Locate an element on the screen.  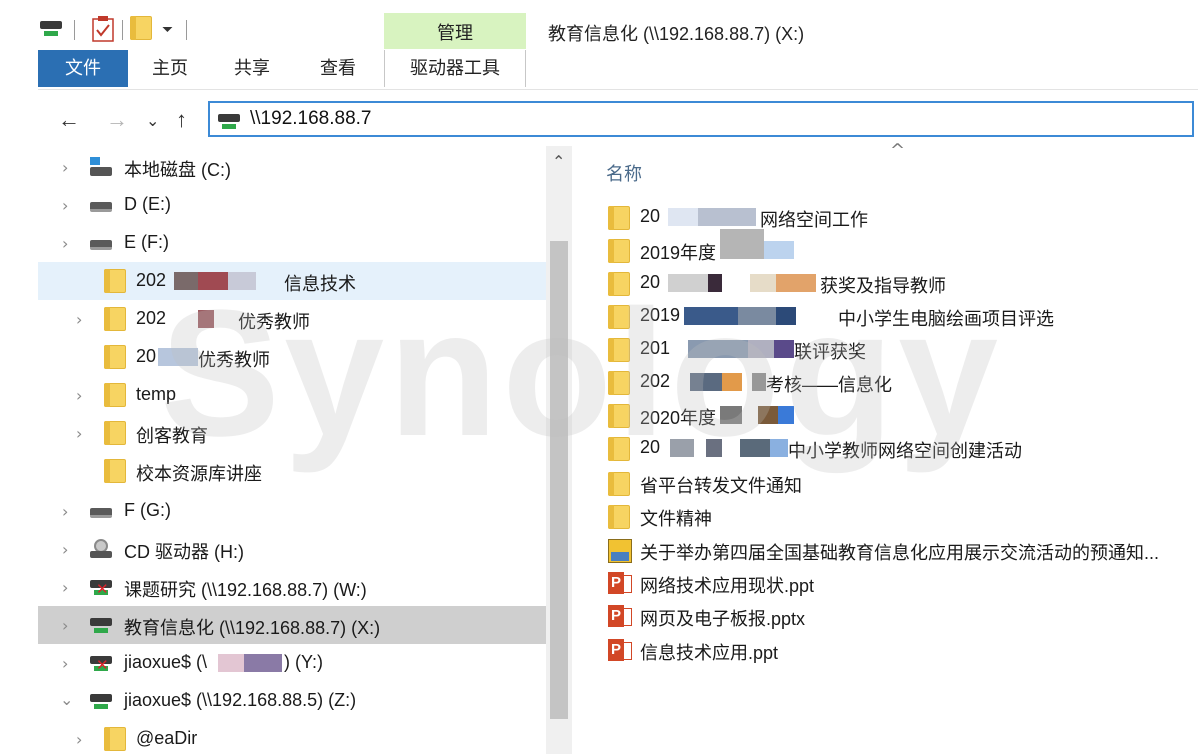
chevron-down-icon: ⌄ is located at coordinates (66, 699).